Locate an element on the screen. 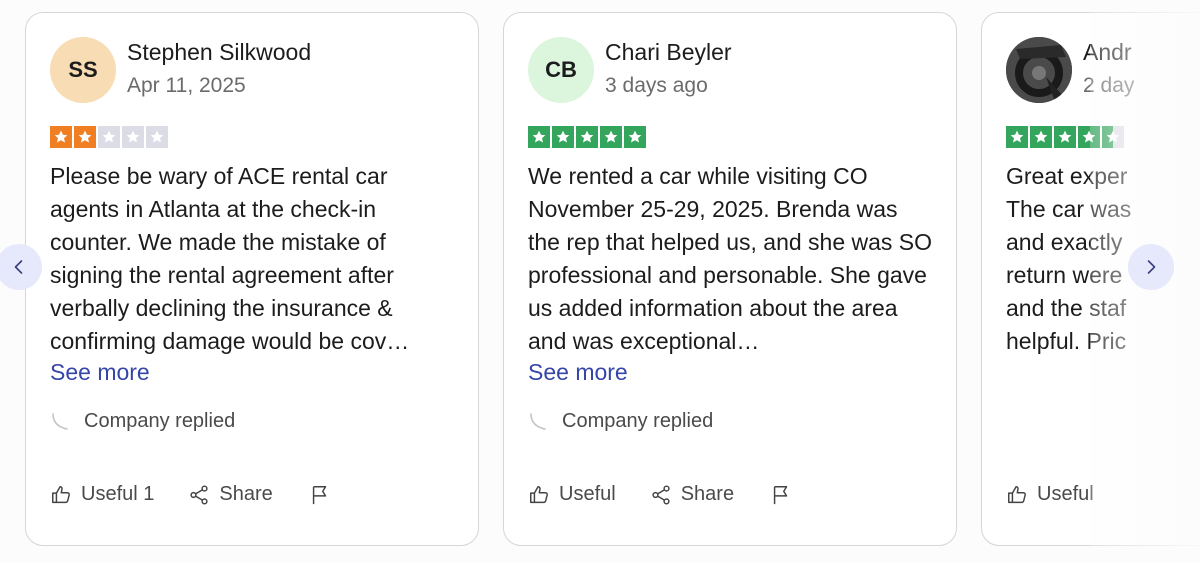 This screenshot has width=1200, height=562. avatar is located at coordinates (1039, 70).